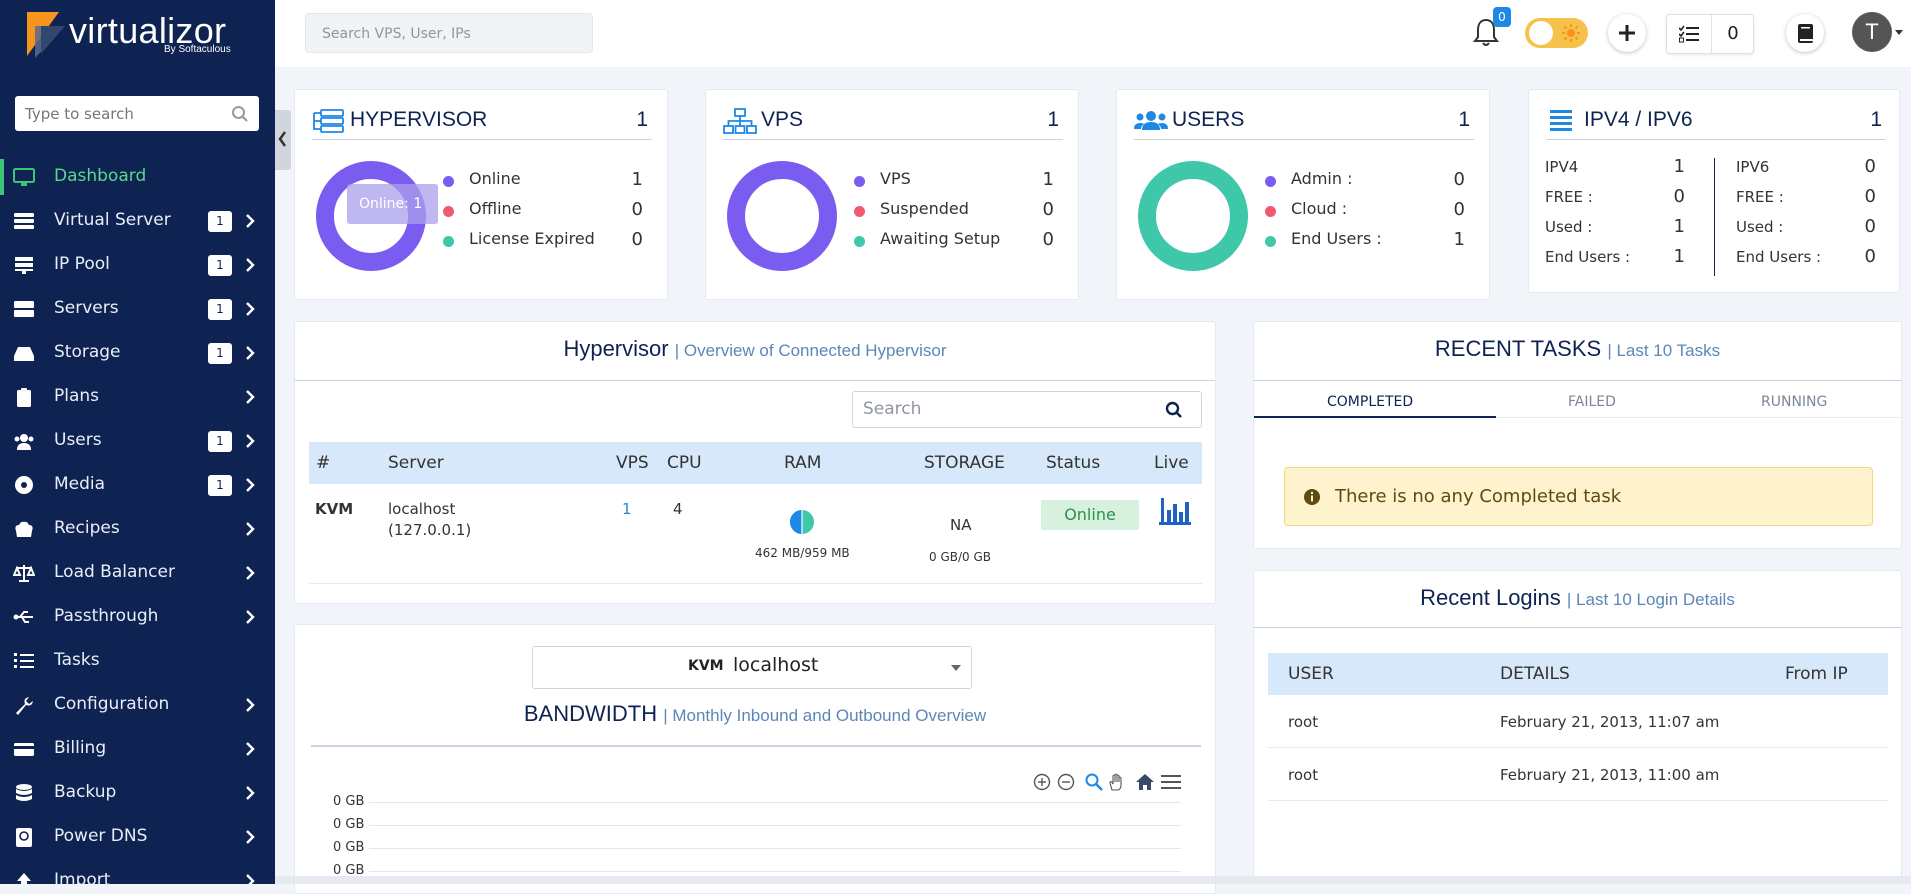 Image resolution: width=1911 pixels, height=894 pixels. What do you see at coordinates (1794, 402) in the screenshot?
I see `tab-running: RUNNING` at bounding box center [1794, 402].